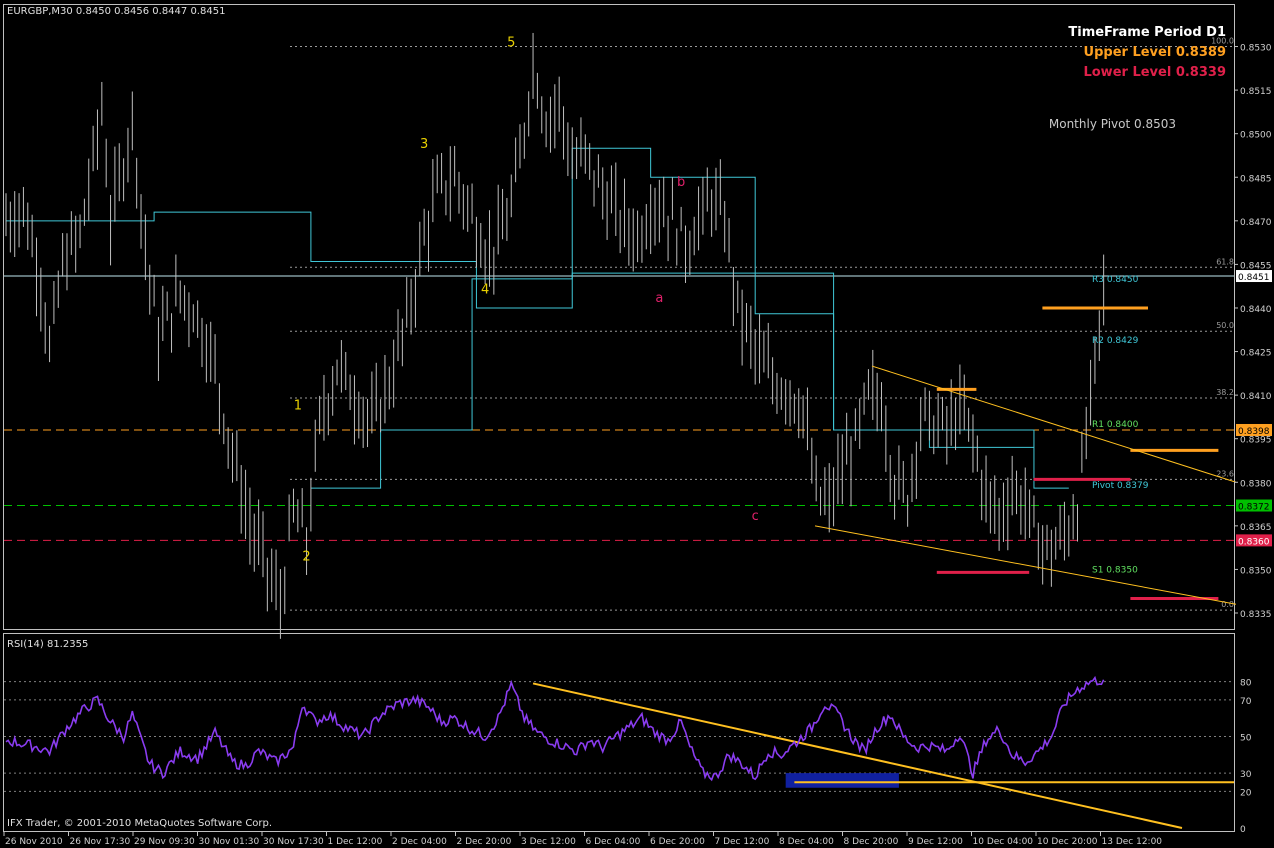 Image resolution: width=1274 pixels, height=848 pixels. Describe the element at coordinates (1154, 72) in the screenshot. I see `lower-level-label: Lower Level 0.8339` at that location.